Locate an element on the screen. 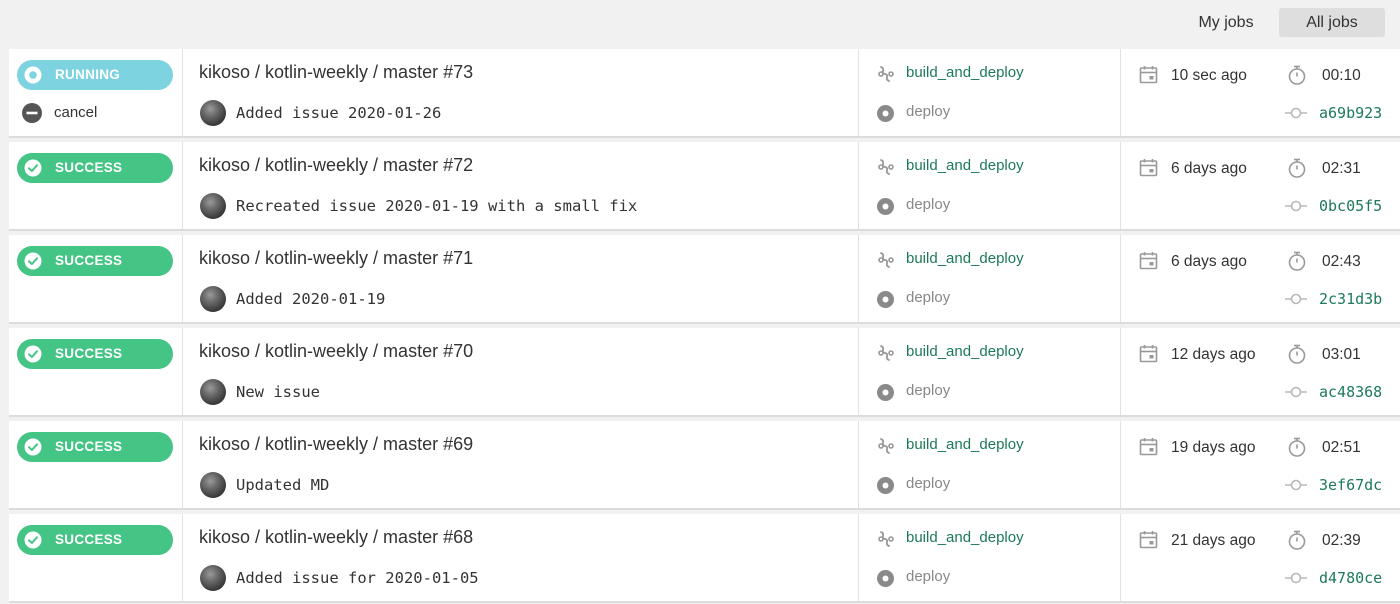  duration: 02:39 is located at coordinates (1341, 540).